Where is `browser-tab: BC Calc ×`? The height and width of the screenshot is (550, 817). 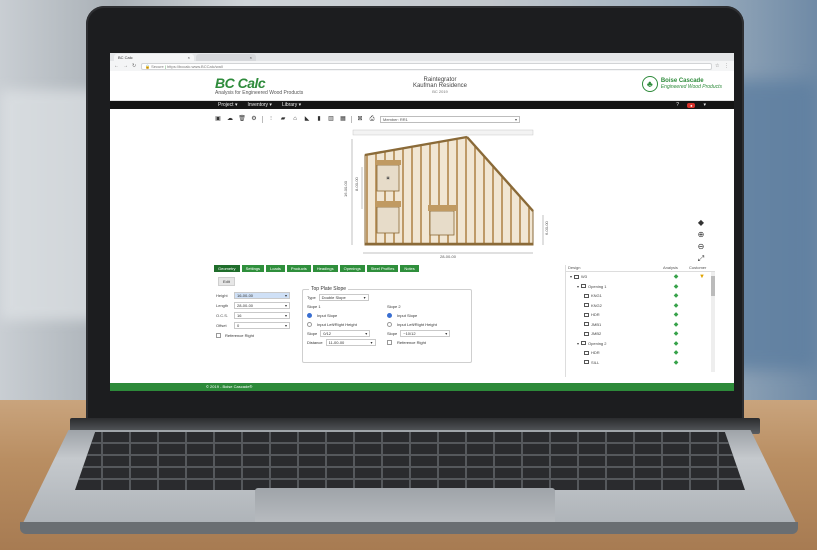 browser-tab: BC Calc × is located at coordinates (154, 57).